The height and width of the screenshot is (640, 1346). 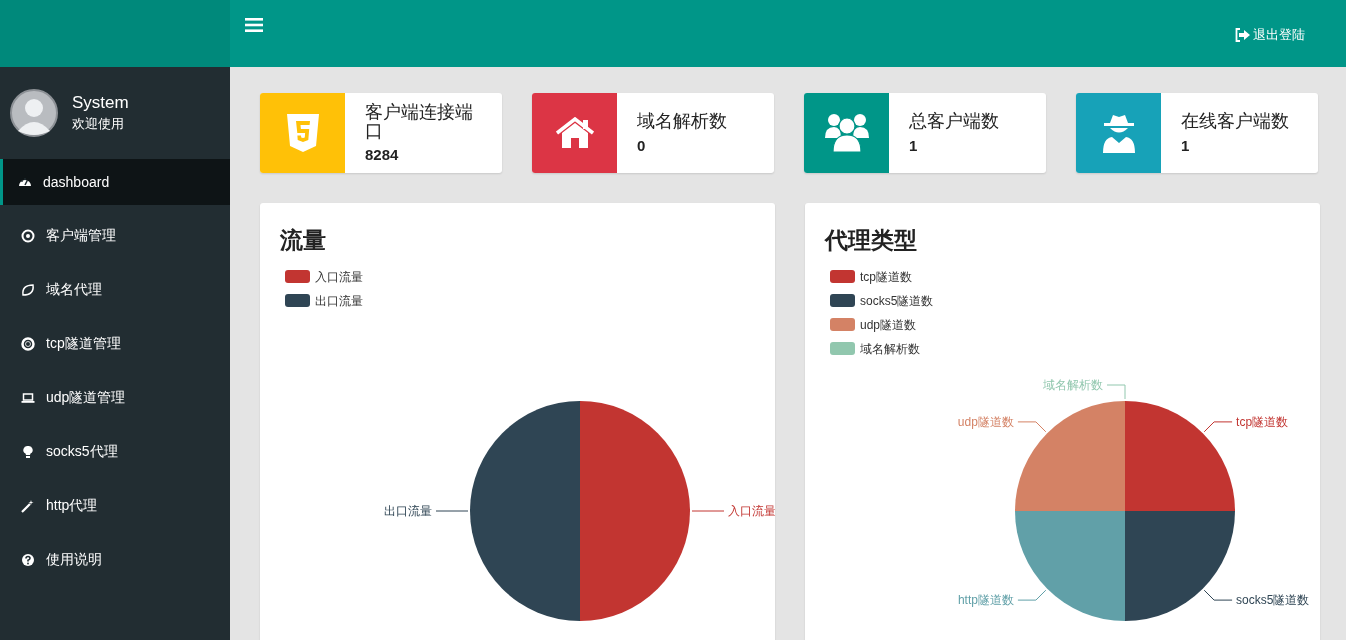 What do you see at coordinates (682, 121) in the screenshot?
I see `stat-label: 域名解析数` at bounding box center [682, 121].